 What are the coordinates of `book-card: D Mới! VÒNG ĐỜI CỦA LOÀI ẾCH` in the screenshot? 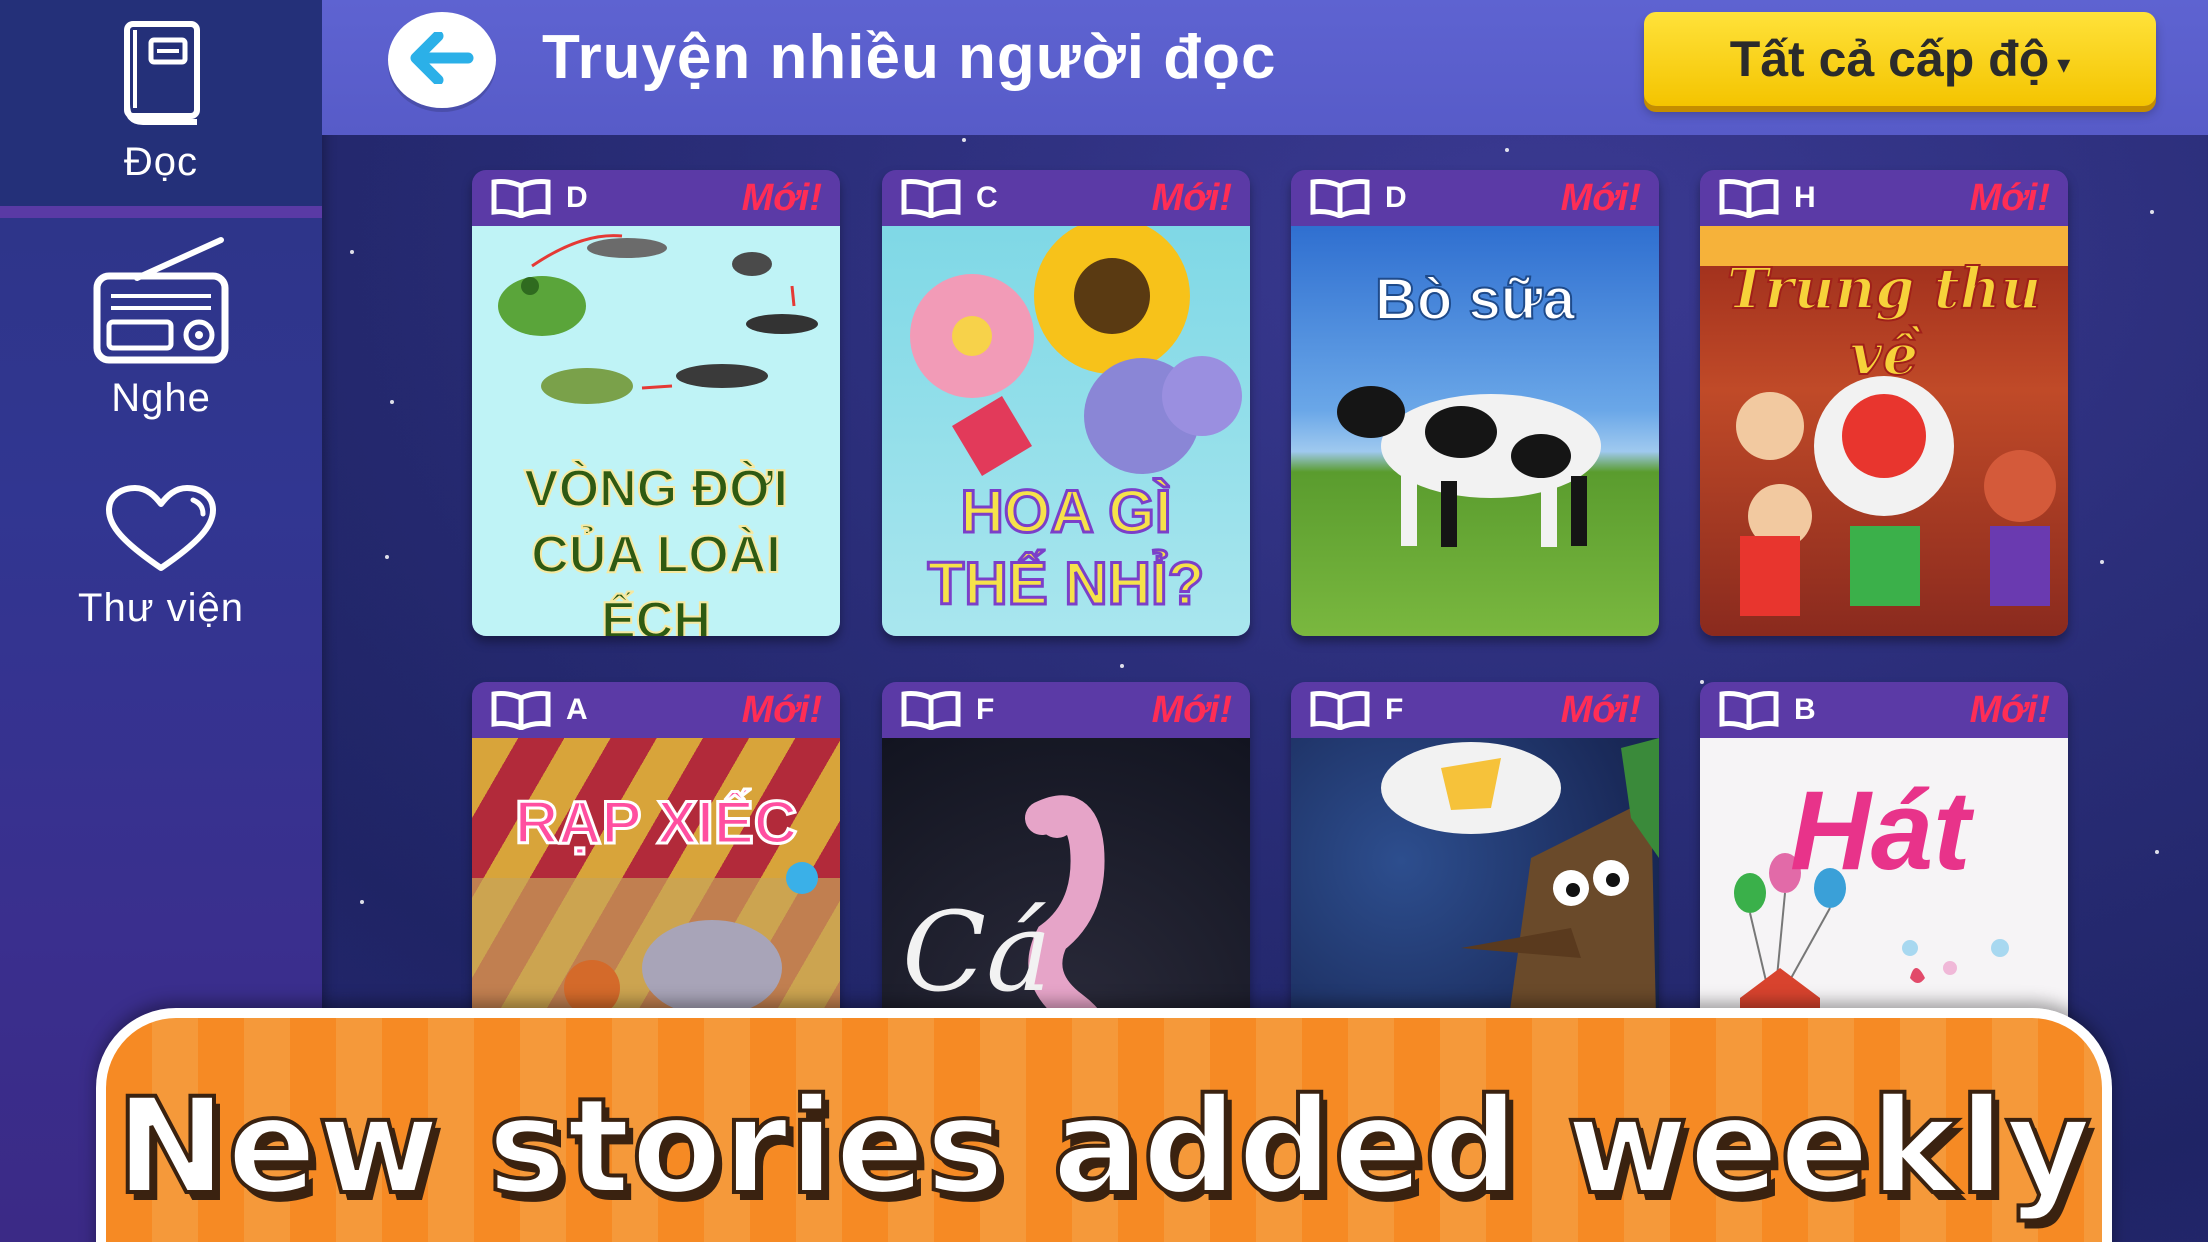 It's located at (656, 403).